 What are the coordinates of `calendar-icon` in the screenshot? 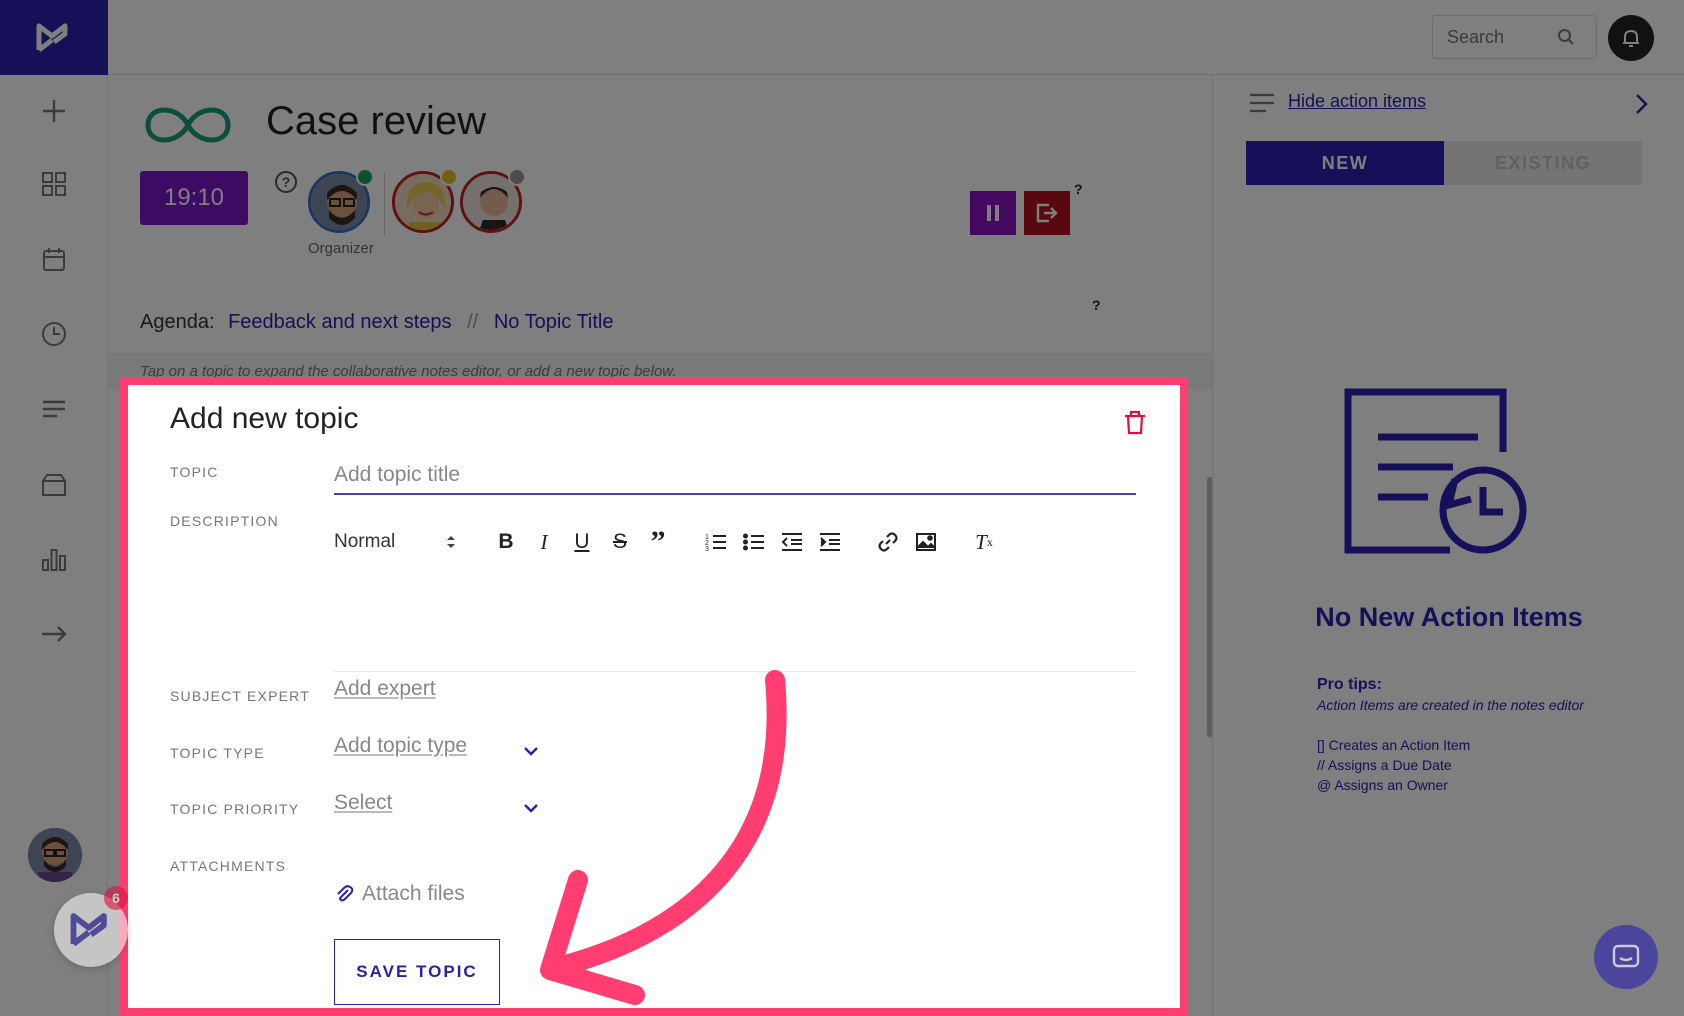 It's located at (54, 259).